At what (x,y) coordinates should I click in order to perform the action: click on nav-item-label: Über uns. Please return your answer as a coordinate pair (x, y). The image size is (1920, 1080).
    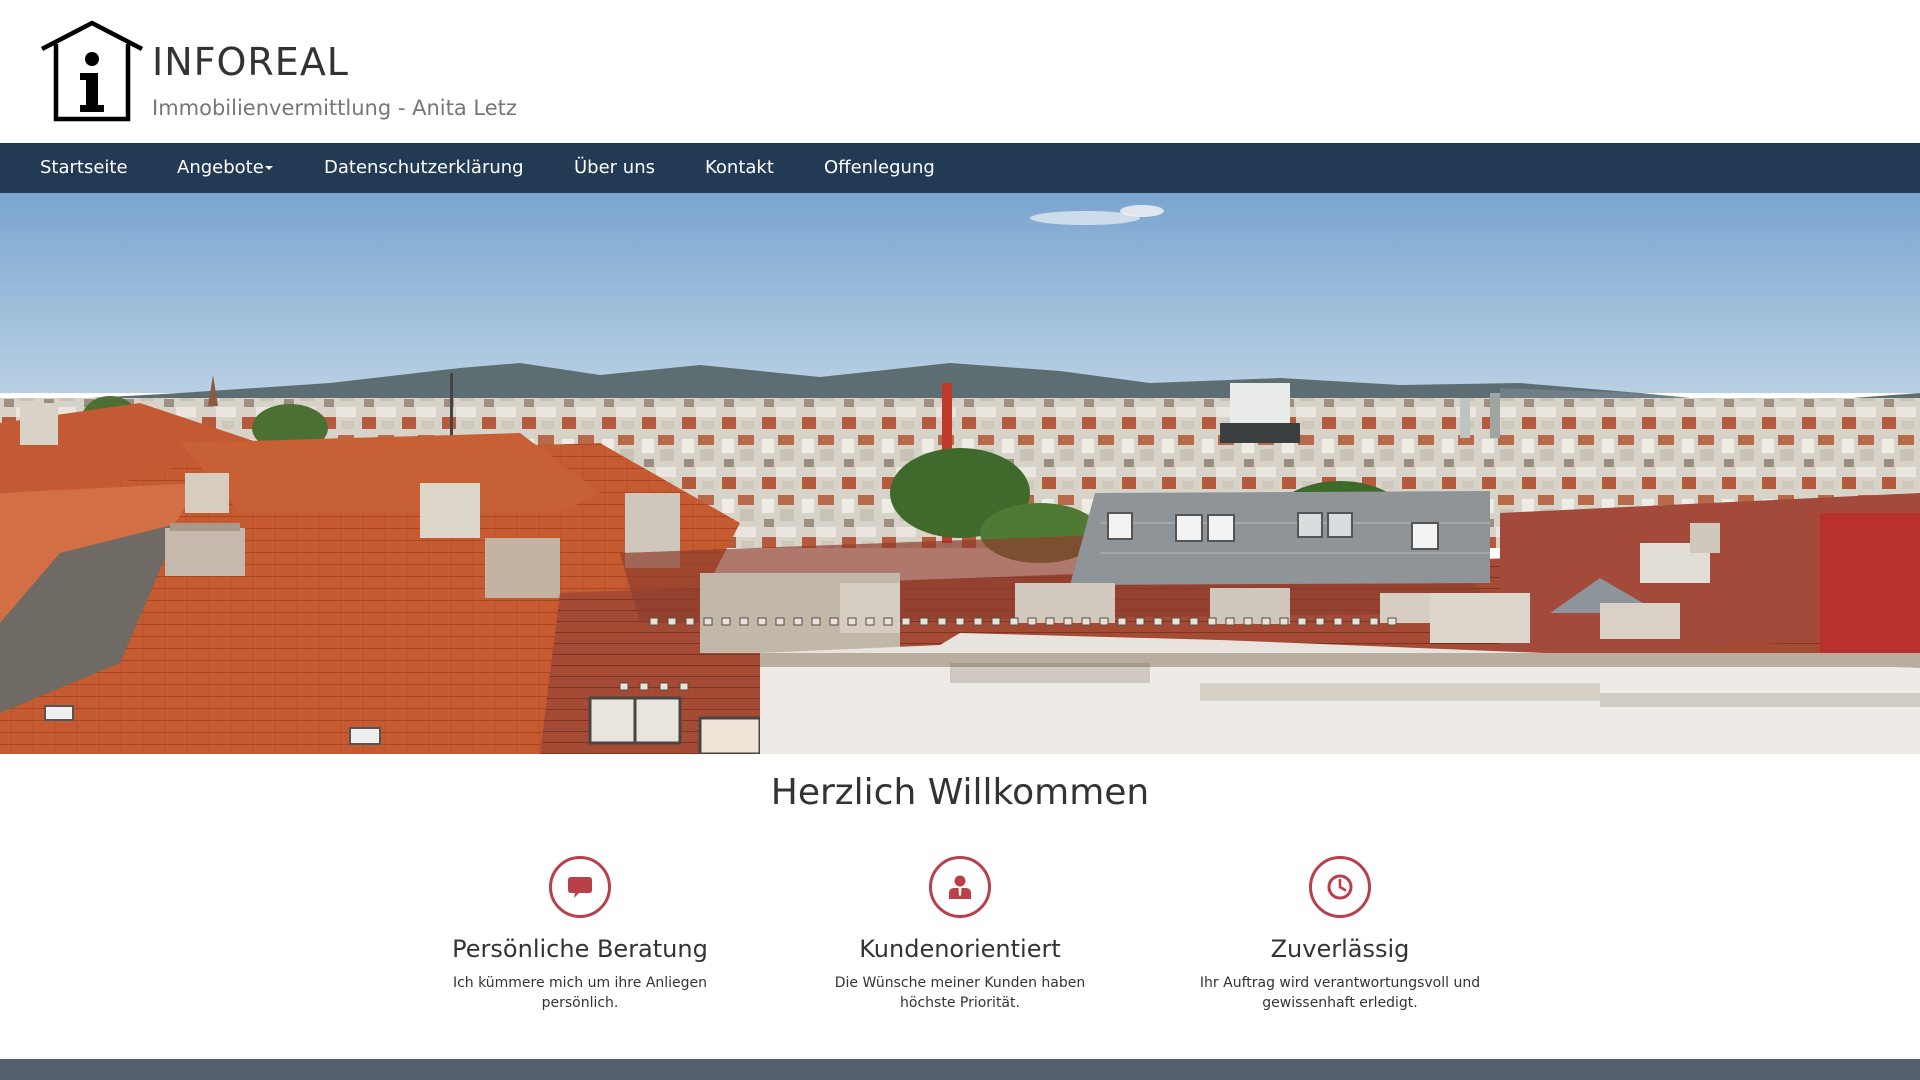
    Looking at the image, I should click on (614, 167).